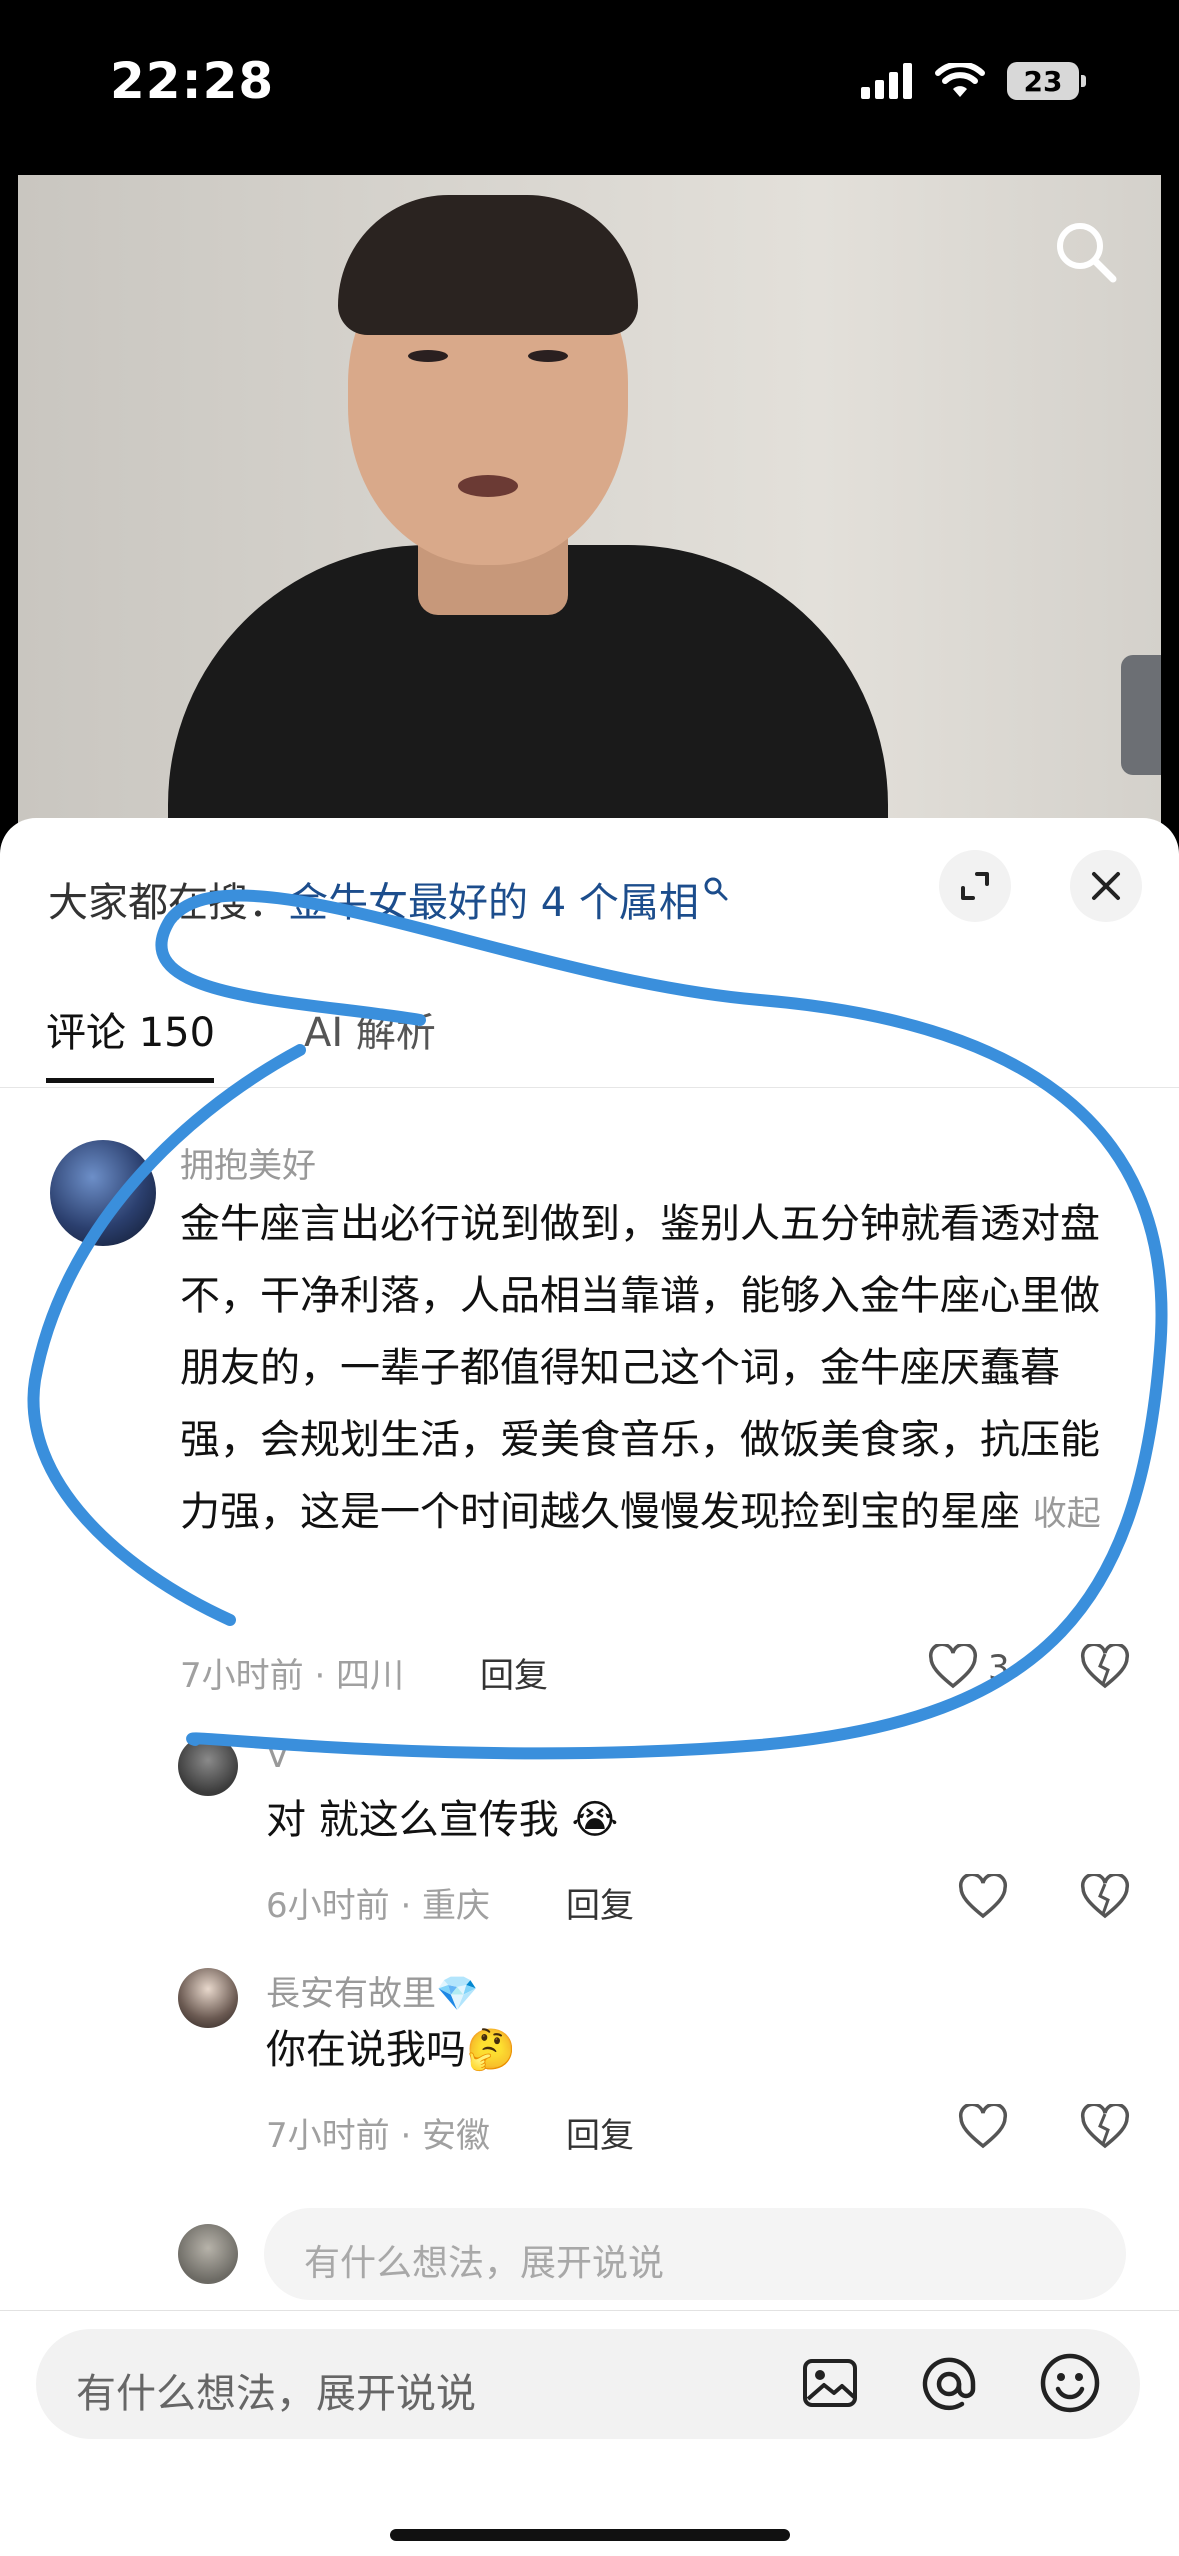 The image size is (1179, 2556). I want to click on reply-text: 你在说我吗, so click(366, 2050).